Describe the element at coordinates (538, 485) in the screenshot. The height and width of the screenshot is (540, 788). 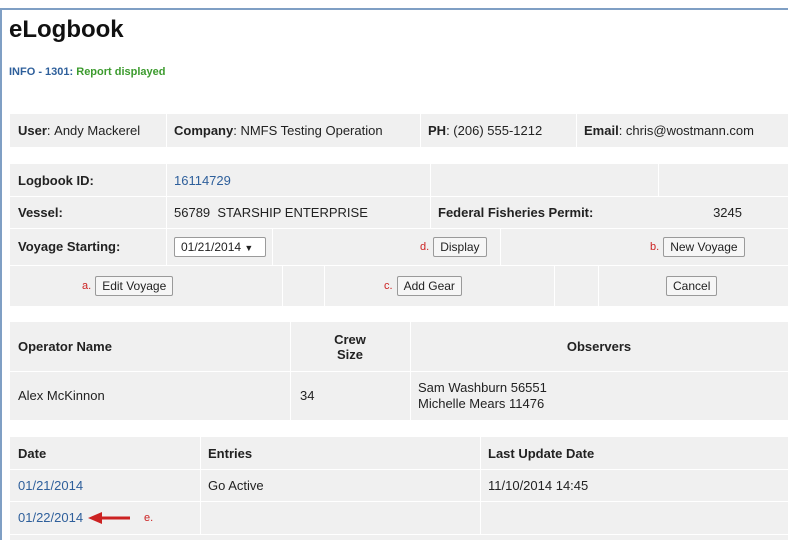
I see `entry-last-update: 11/10/2014 14:45` at that location.